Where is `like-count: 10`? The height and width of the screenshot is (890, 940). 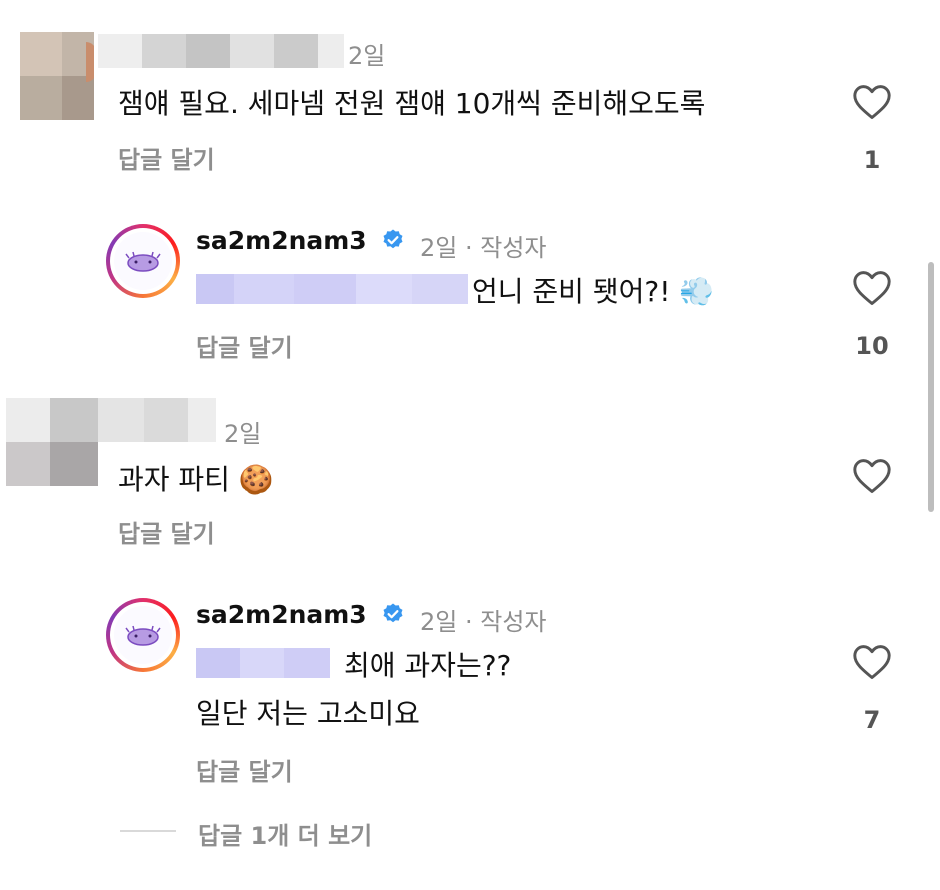 like-count: 10 is located at coordinates (872, 346).